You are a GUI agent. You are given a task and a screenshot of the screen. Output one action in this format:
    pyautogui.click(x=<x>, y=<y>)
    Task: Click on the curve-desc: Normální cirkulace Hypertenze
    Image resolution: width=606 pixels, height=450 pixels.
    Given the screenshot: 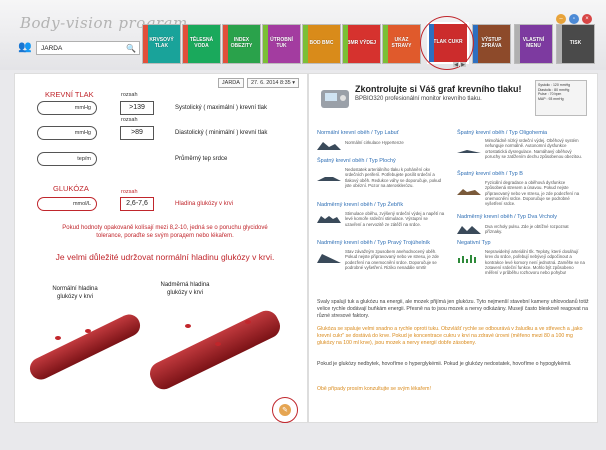 What is the action you would take?
    pyautogui.click(x=374, y=142)
    